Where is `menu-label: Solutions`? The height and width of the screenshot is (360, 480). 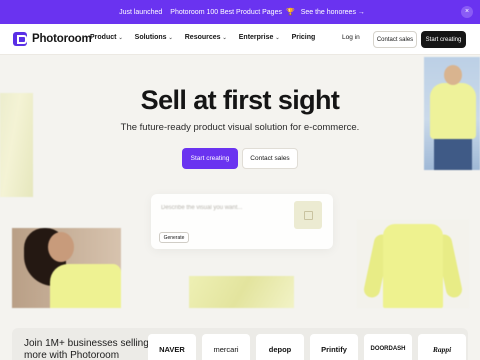 menu-label: Solutions is located at coordinates (150, 37).